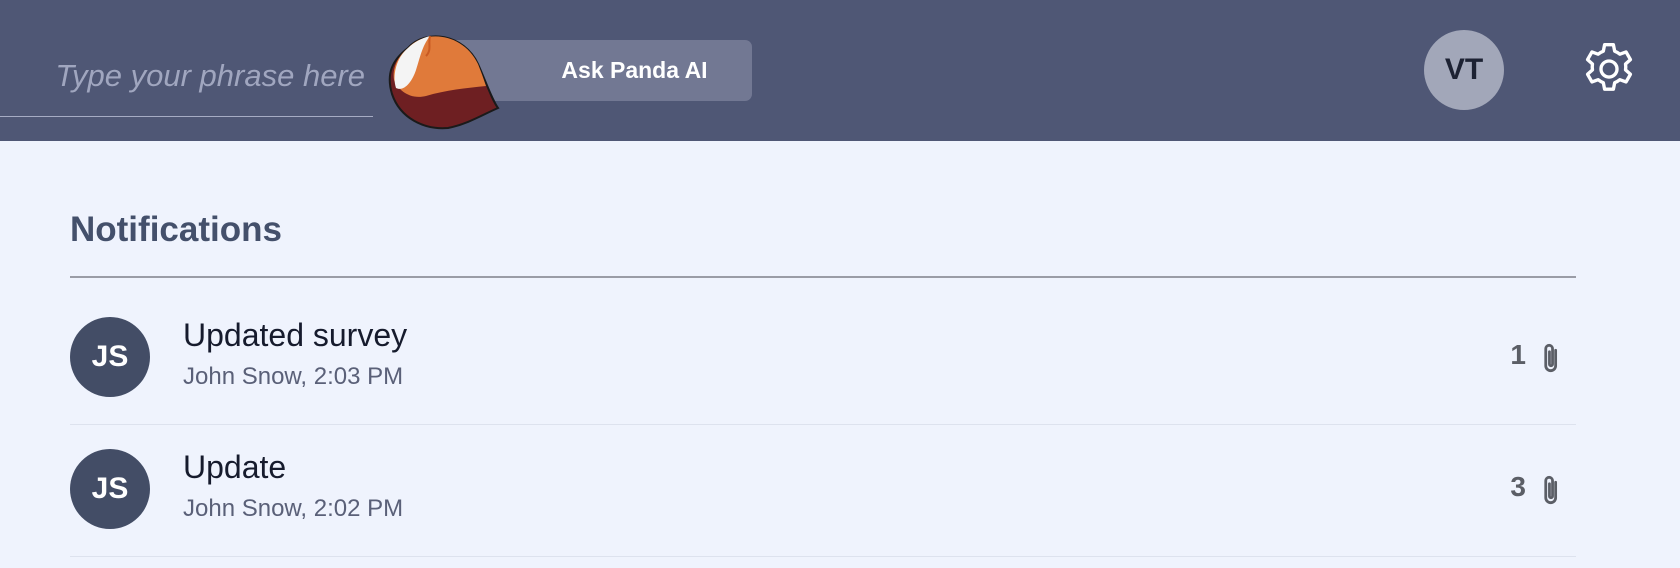 The width and height of the screenshot is (1680, 568). What do you see at coordinates (295, 335) in the screenshot?
I see `notification-title: Updated survey` at bounding box center [295, 335].